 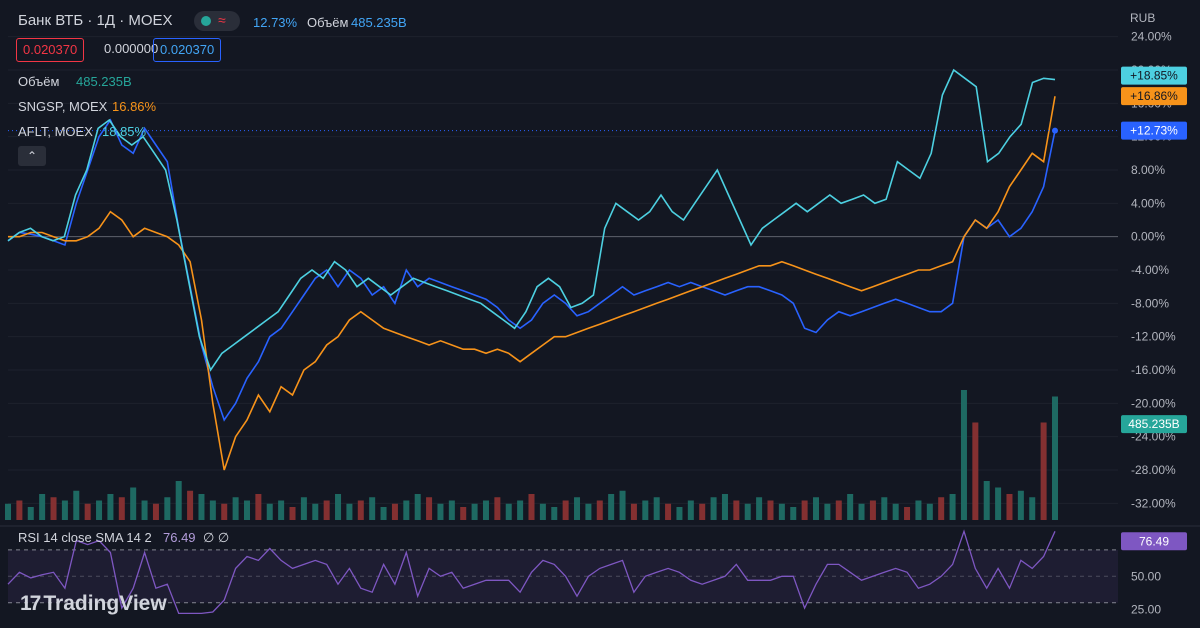 I want to click on collapse-legend-button: ⌃, so click(x=32, y=156).